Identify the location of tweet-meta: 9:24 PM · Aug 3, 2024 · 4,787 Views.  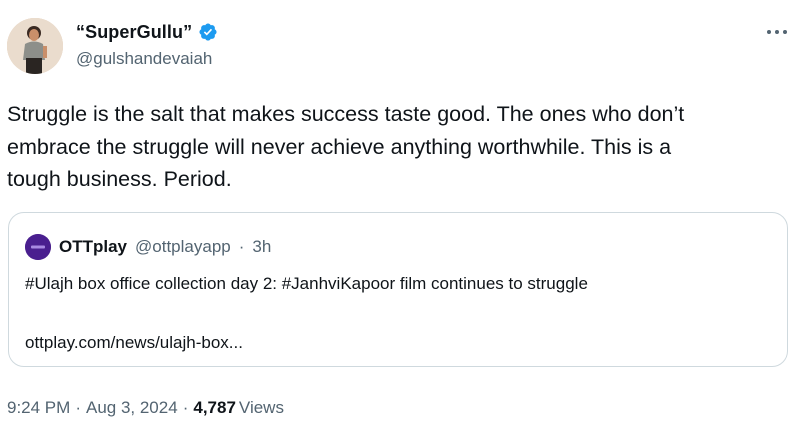
(145, 408).